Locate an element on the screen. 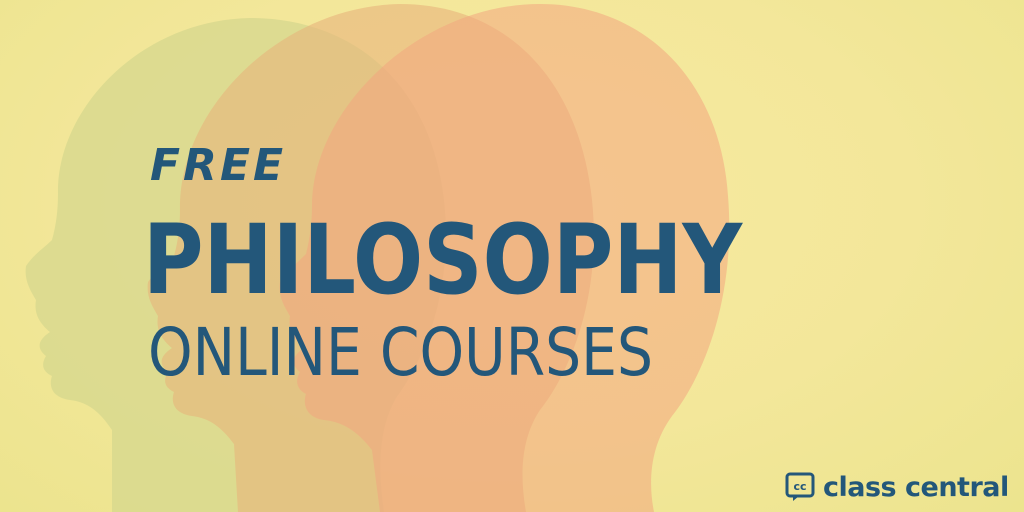 The image size is (1024, 512). headline-free: FREE is located at coordinates (218, 165).